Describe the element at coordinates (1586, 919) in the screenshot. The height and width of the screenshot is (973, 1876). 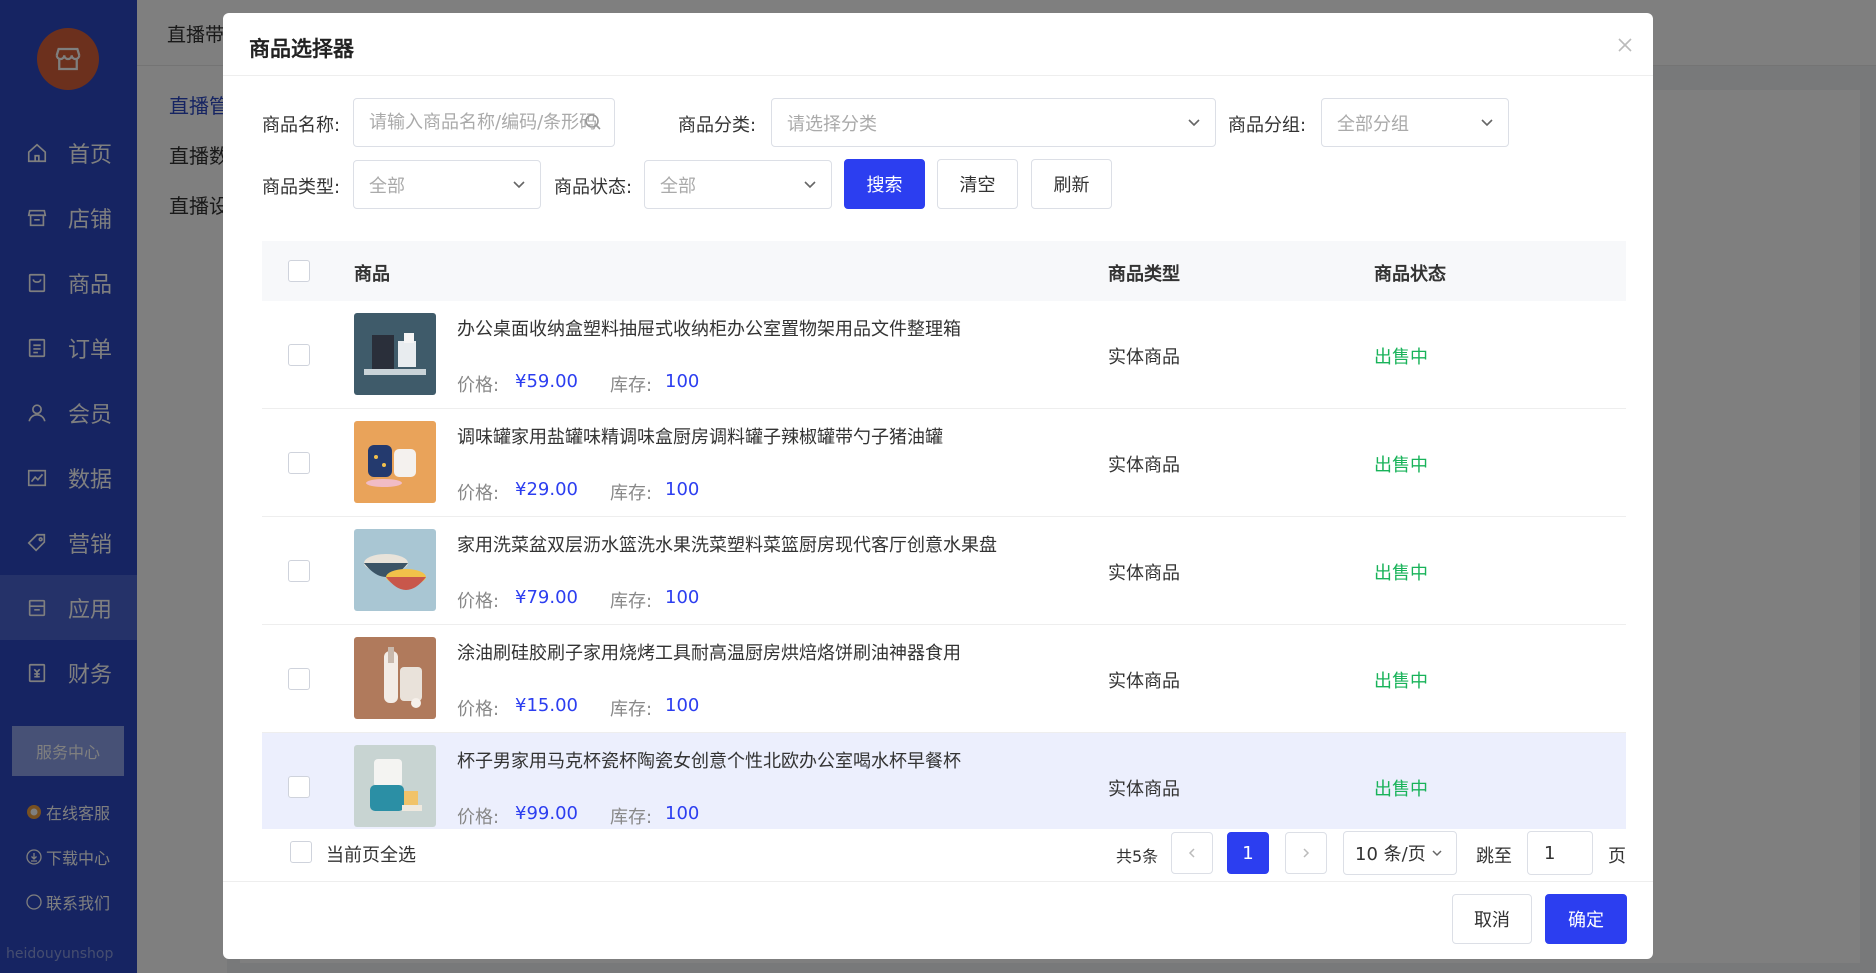
I see `confirm-button: 确定` at that location.